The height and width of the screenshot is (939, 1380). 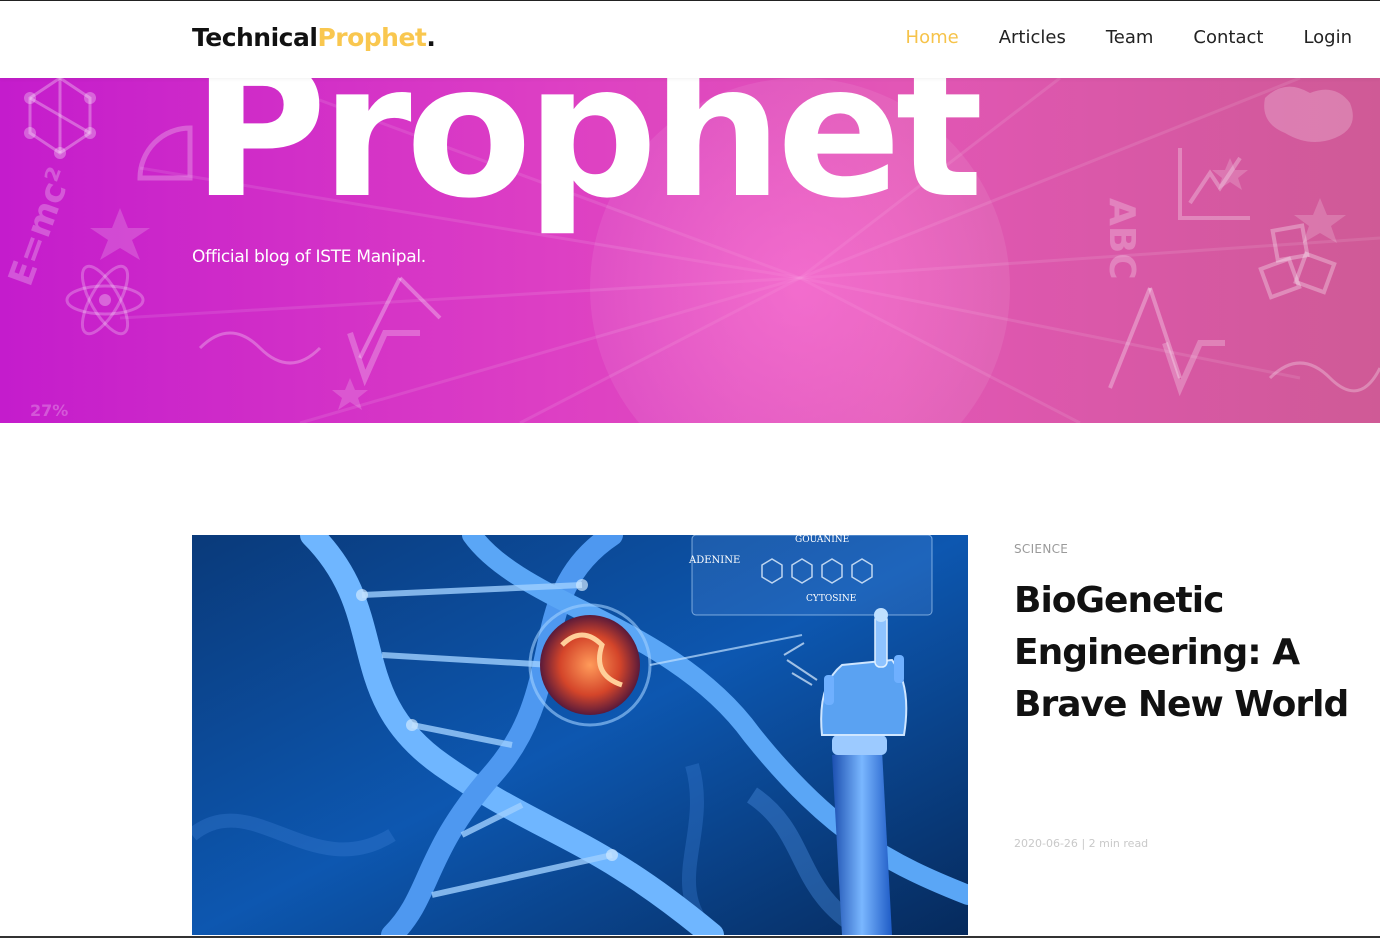 What do you see at coordinates (255, 37) in the screenshot?
I see `brand-part-technical: Technical` at bounding box center [255, 37].